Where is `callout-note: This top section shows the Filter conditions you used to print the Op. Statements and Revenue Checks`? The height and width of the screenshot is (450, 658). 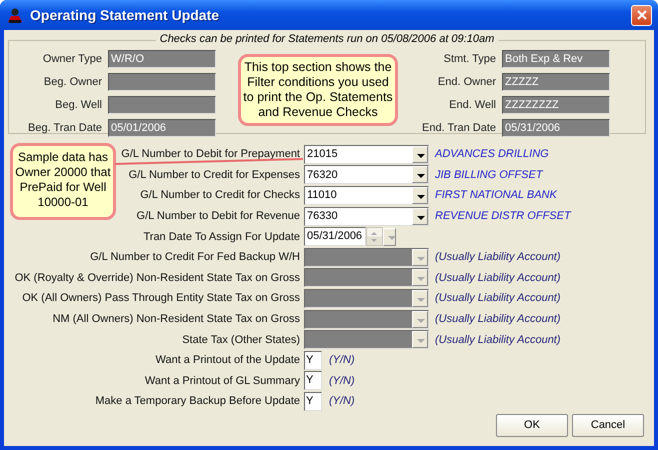 callout-note: This top section shows the Filter conditions you used to print the Op. Statements and Revenue Checks is located at coordinates (318, 90).